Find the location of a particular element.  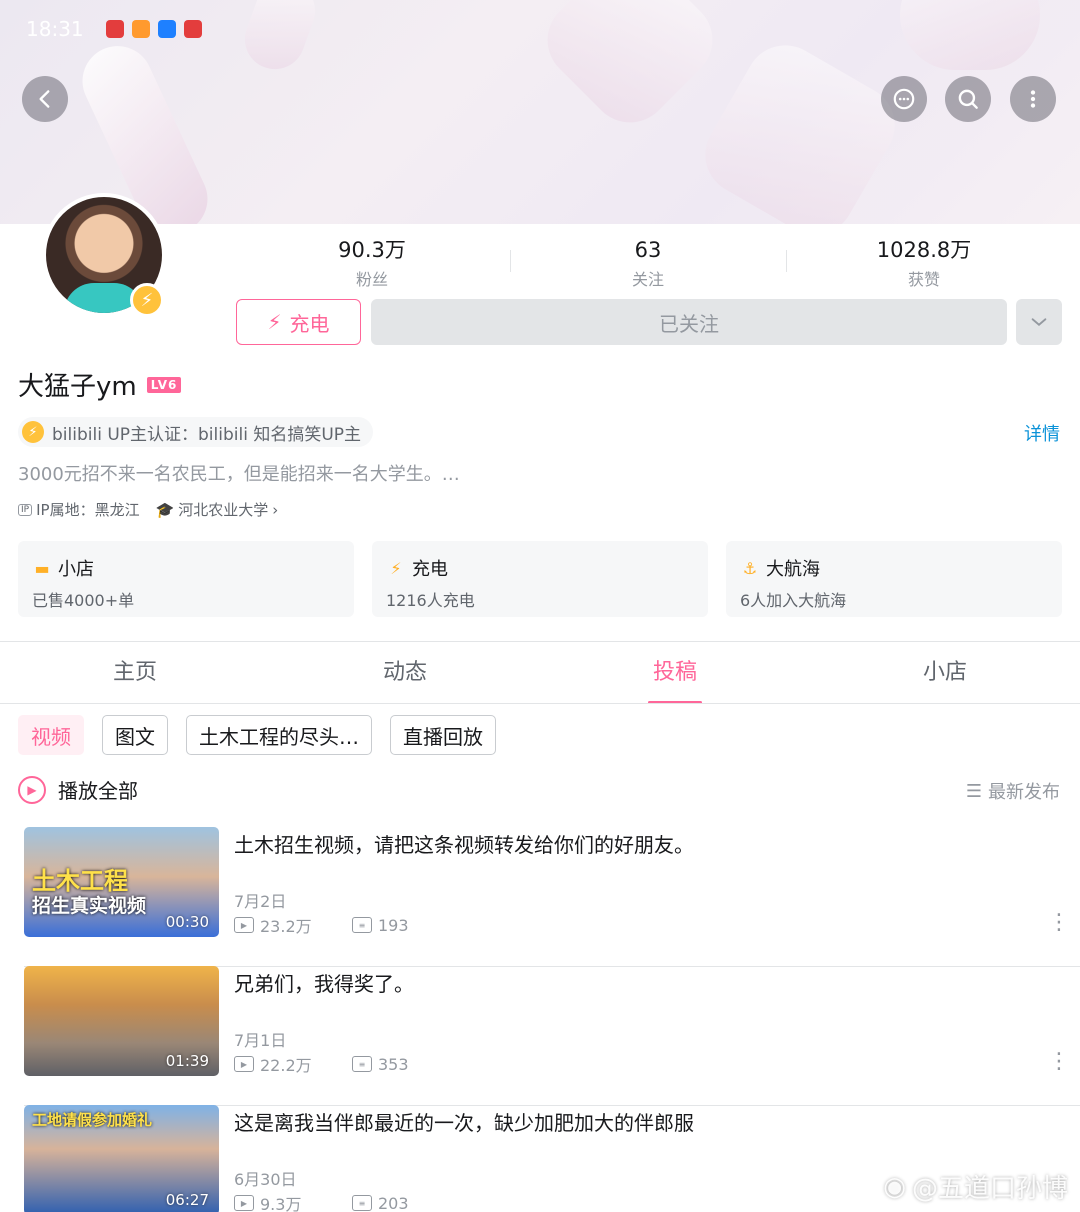

verified-bolt-icon: ⚡ is located at coordinates (147, 300).